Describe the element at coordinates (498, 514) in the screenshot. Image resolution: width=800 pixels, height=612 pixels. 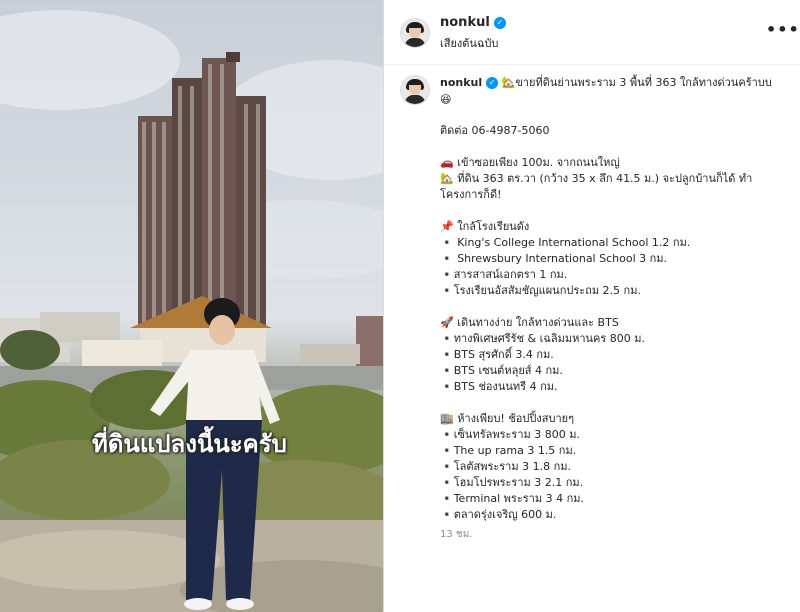
I see `caption-line: ▪️ตลาดรุ่งเจริญ 600 ม.` at that location.